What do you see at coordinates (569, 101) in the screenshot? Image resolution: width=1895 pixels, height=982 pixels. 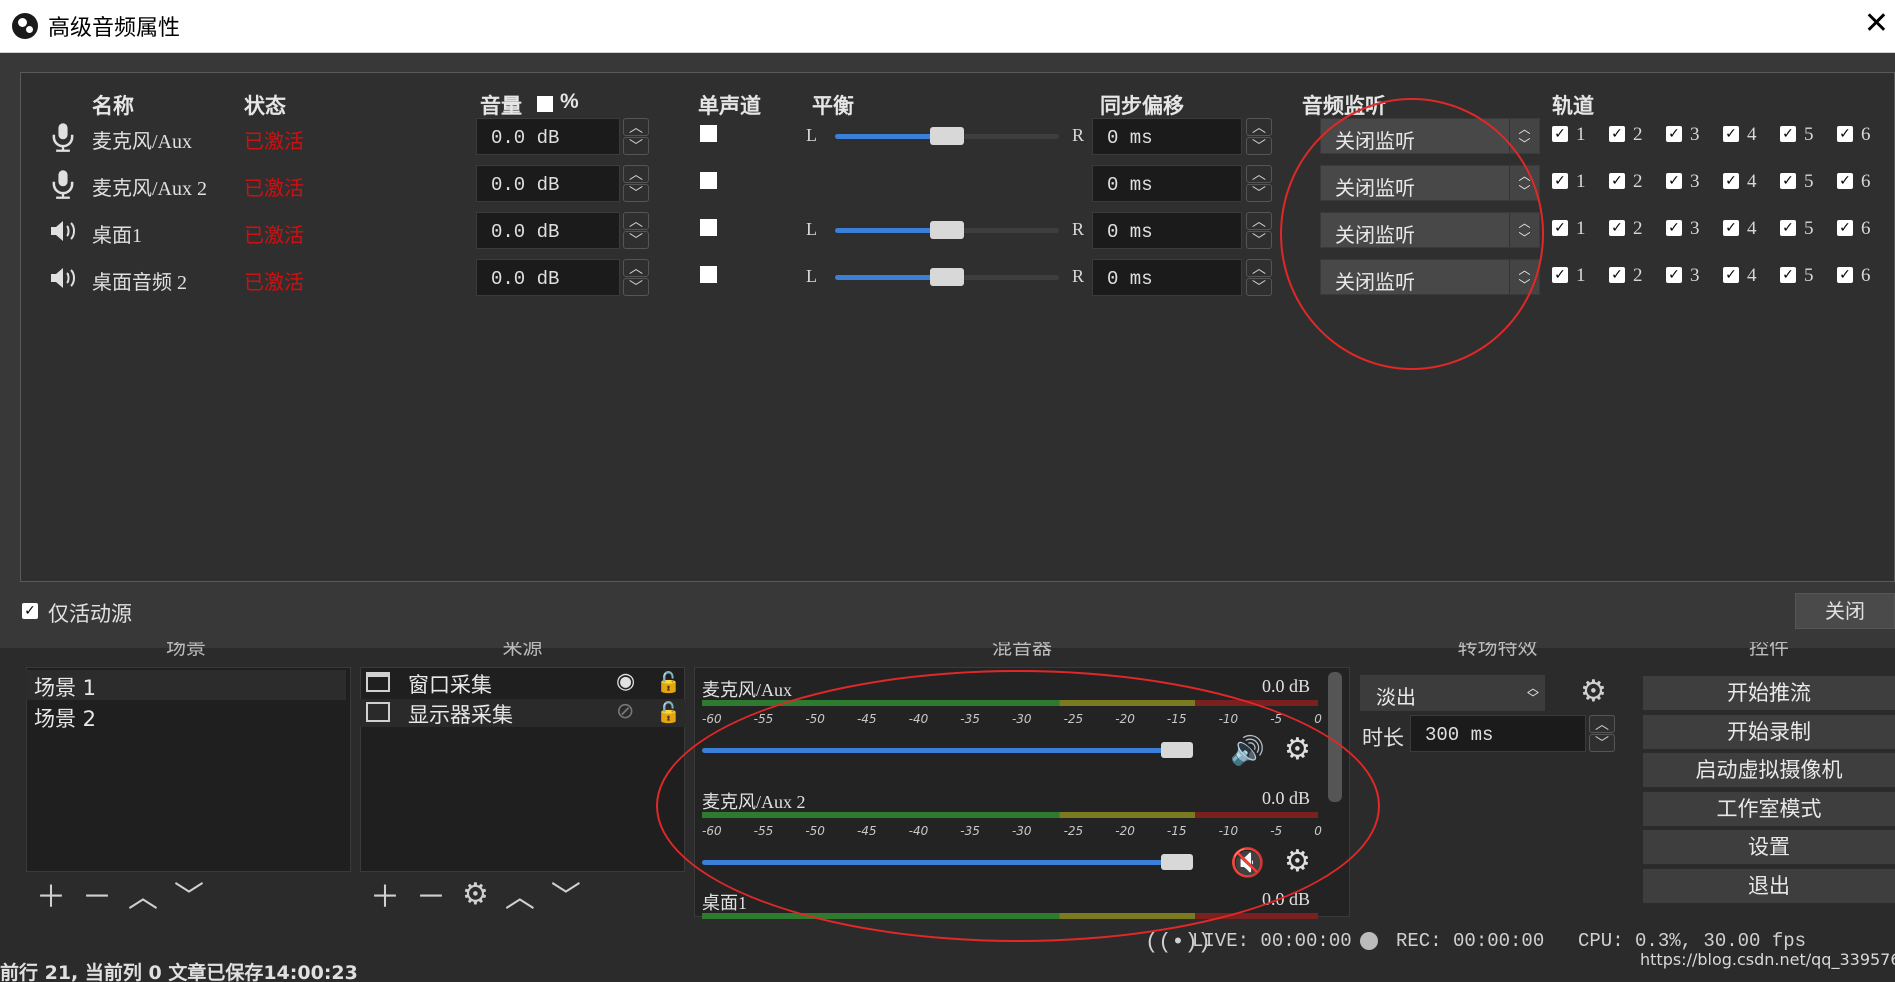 I see `header-percent: %` at bounding box center [569, 101].